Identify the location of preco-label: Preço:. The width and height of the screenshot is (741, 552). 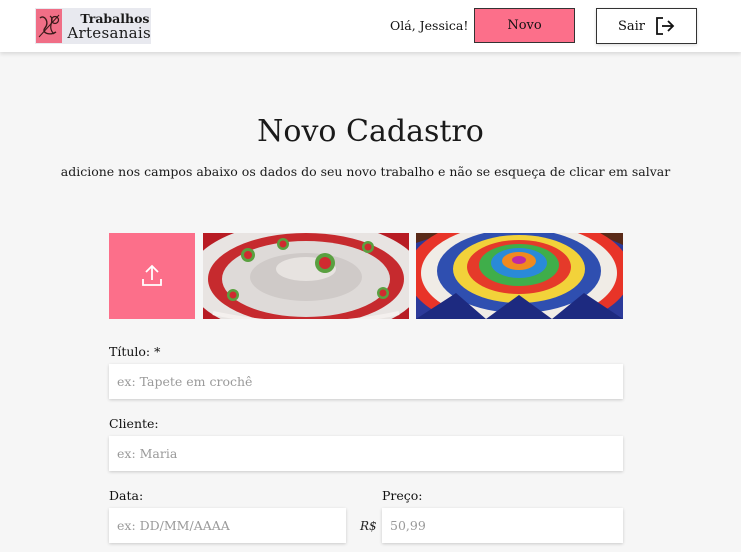
(402, 495).